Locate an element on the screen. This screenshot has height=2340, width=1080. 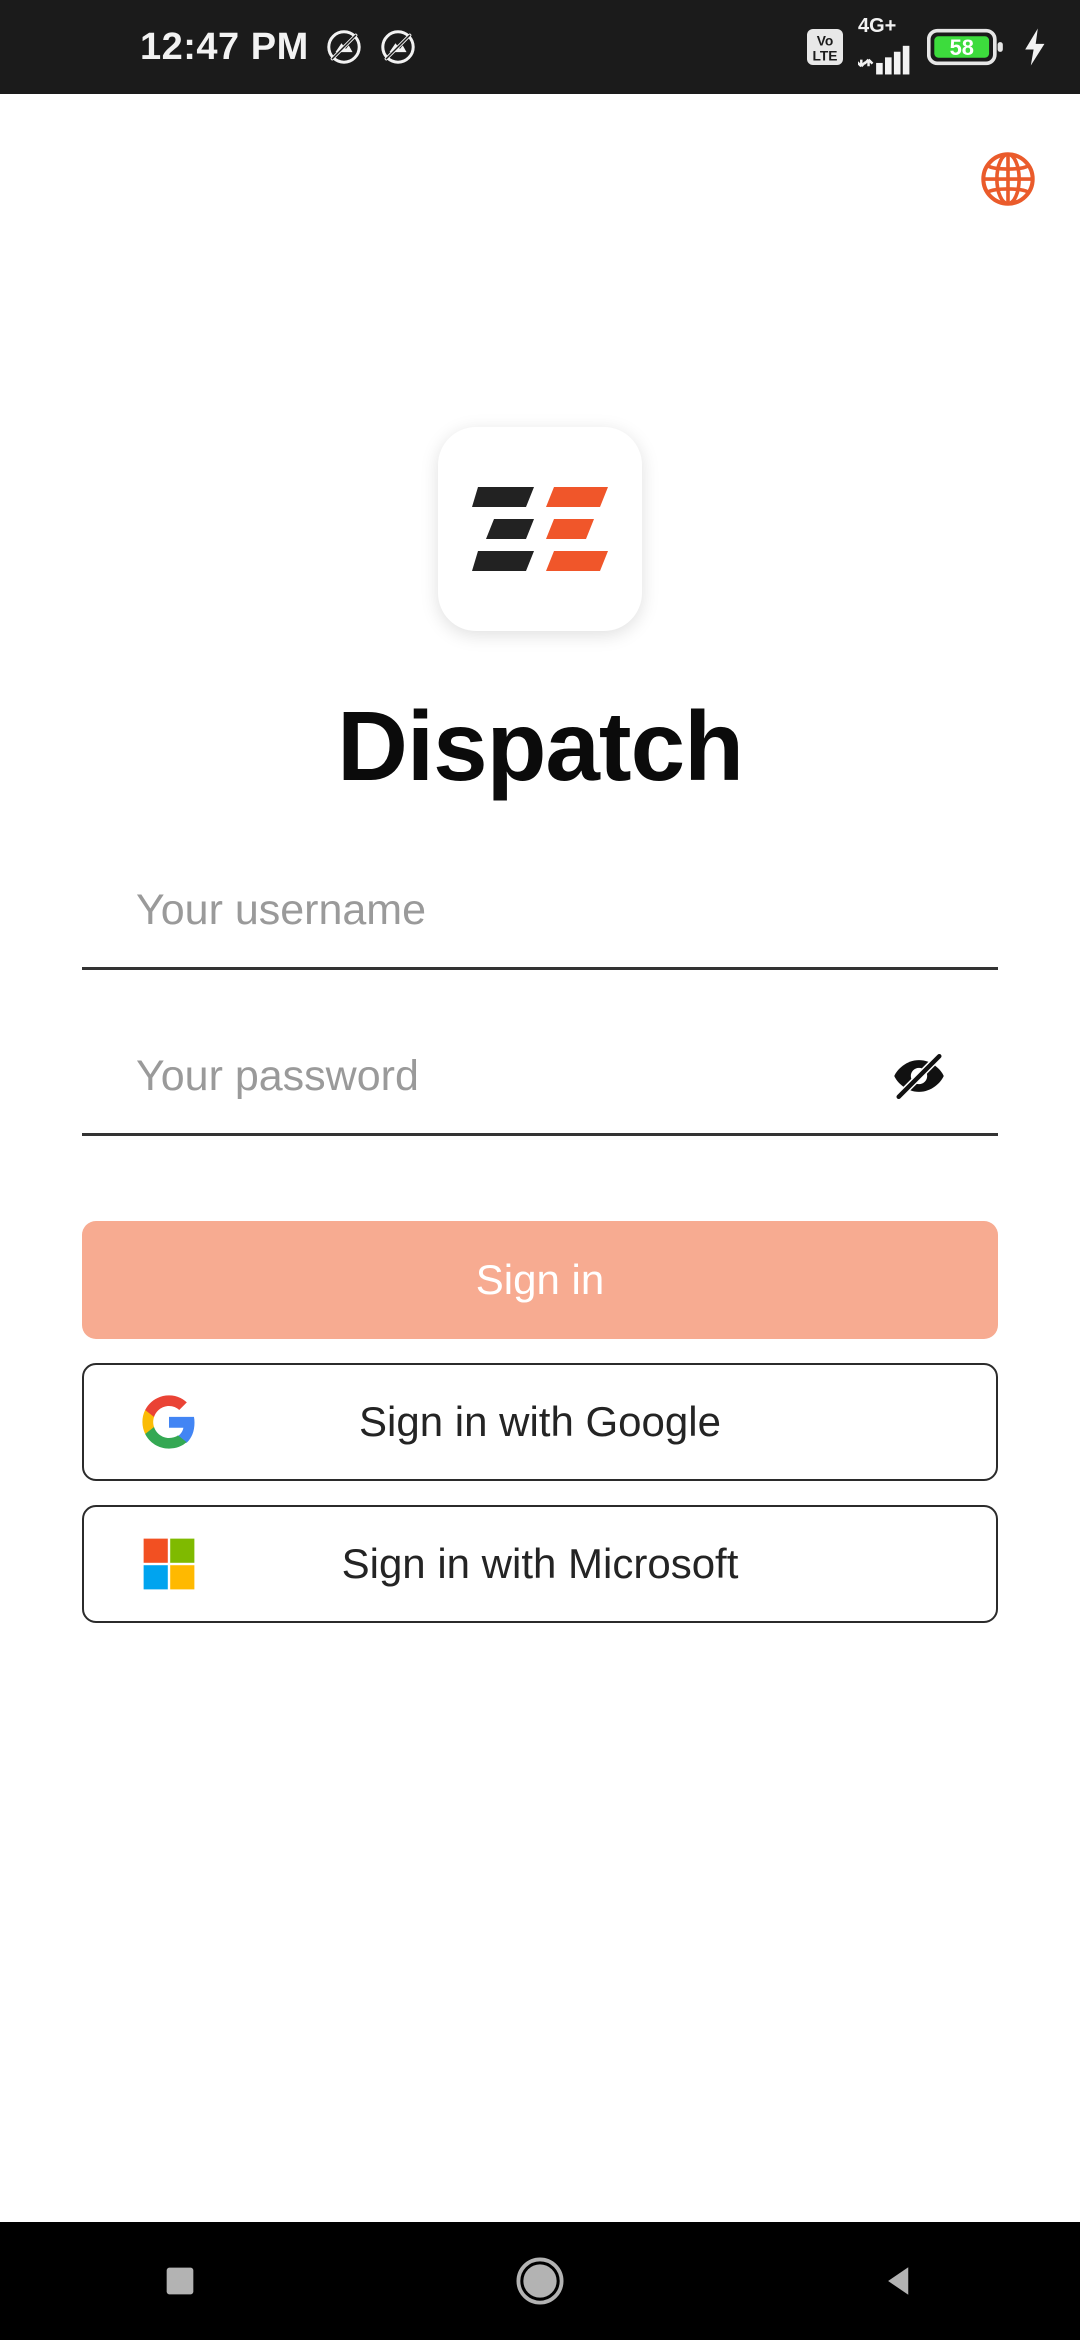
login-form is located at coordinates (540, 994).